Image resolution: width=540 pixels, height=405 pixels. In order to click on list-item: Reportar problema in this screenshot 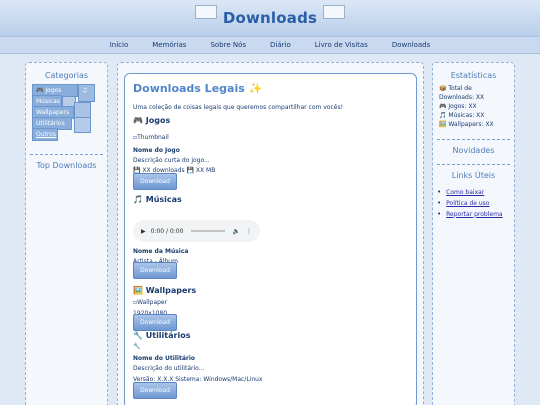, I will do `click(473, 214)`.